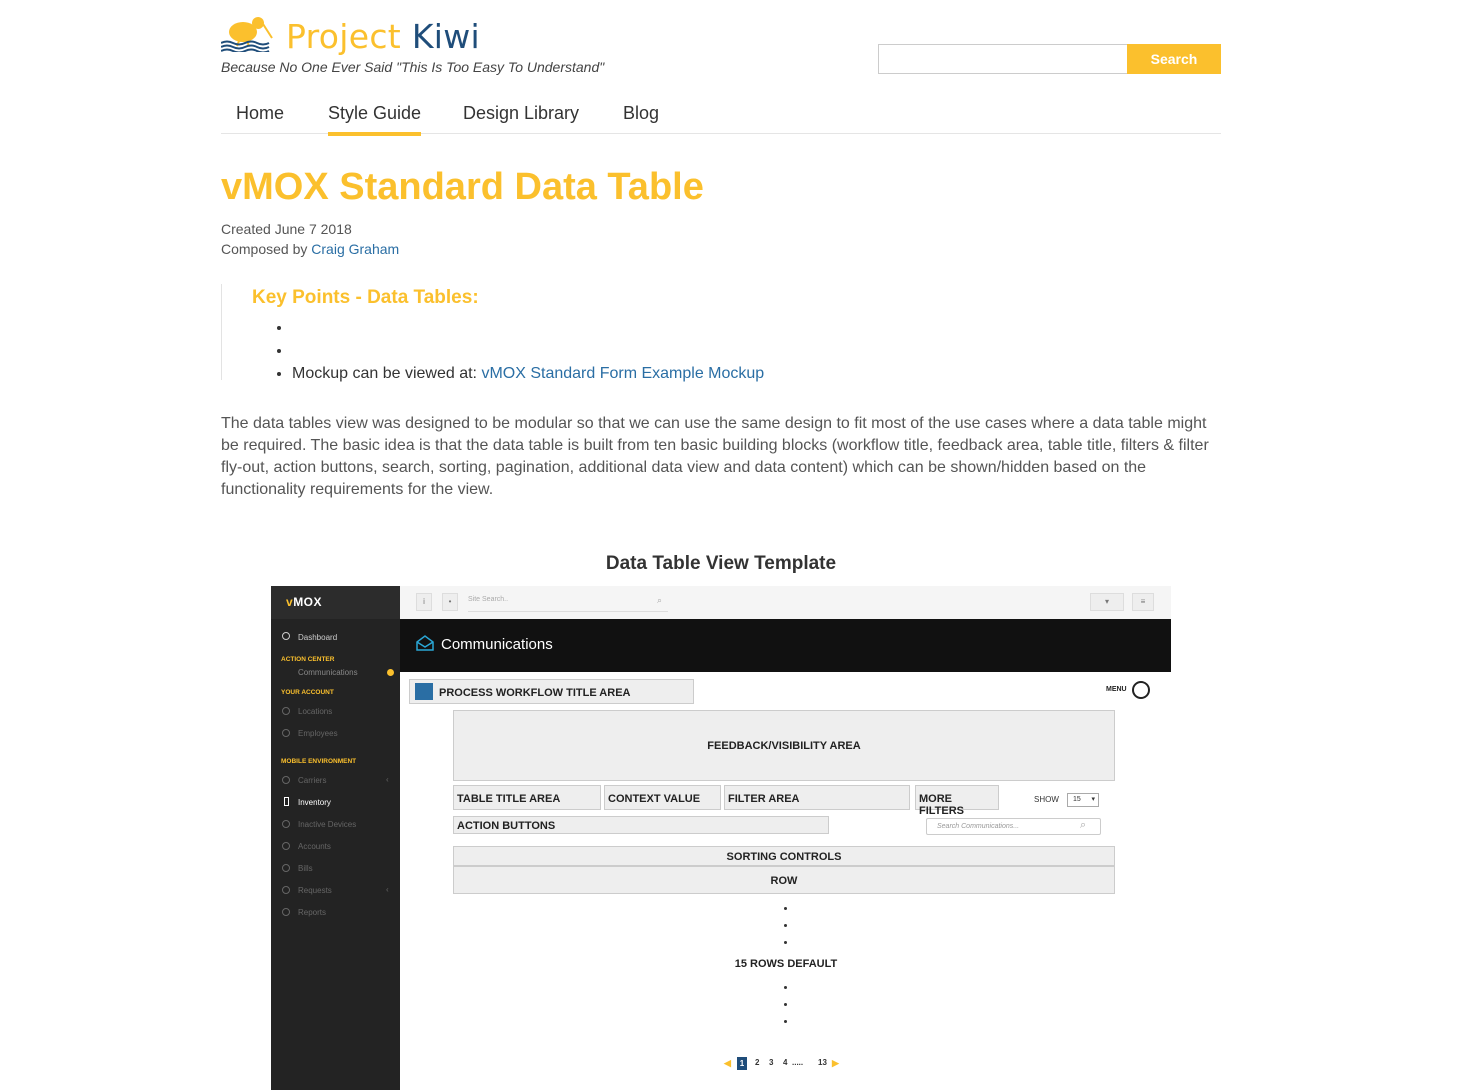  I want to click on main-nav: Home Style Guide Design Library Blog, so click(721, 116).